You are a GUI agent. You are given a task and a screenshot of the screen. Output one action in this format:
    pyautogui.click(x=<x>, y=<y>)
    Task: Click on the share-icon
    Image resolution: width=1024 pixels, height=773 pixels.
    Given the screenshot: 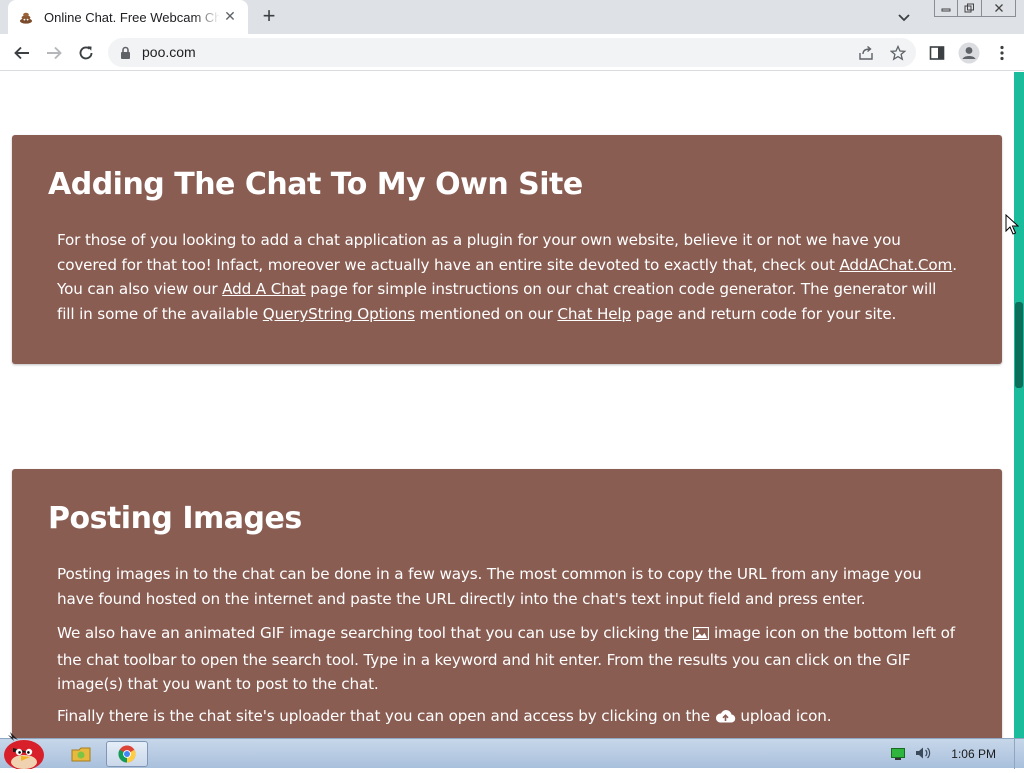 What is the action you would take?
    pyautogui.click(x=866, y=53)
    